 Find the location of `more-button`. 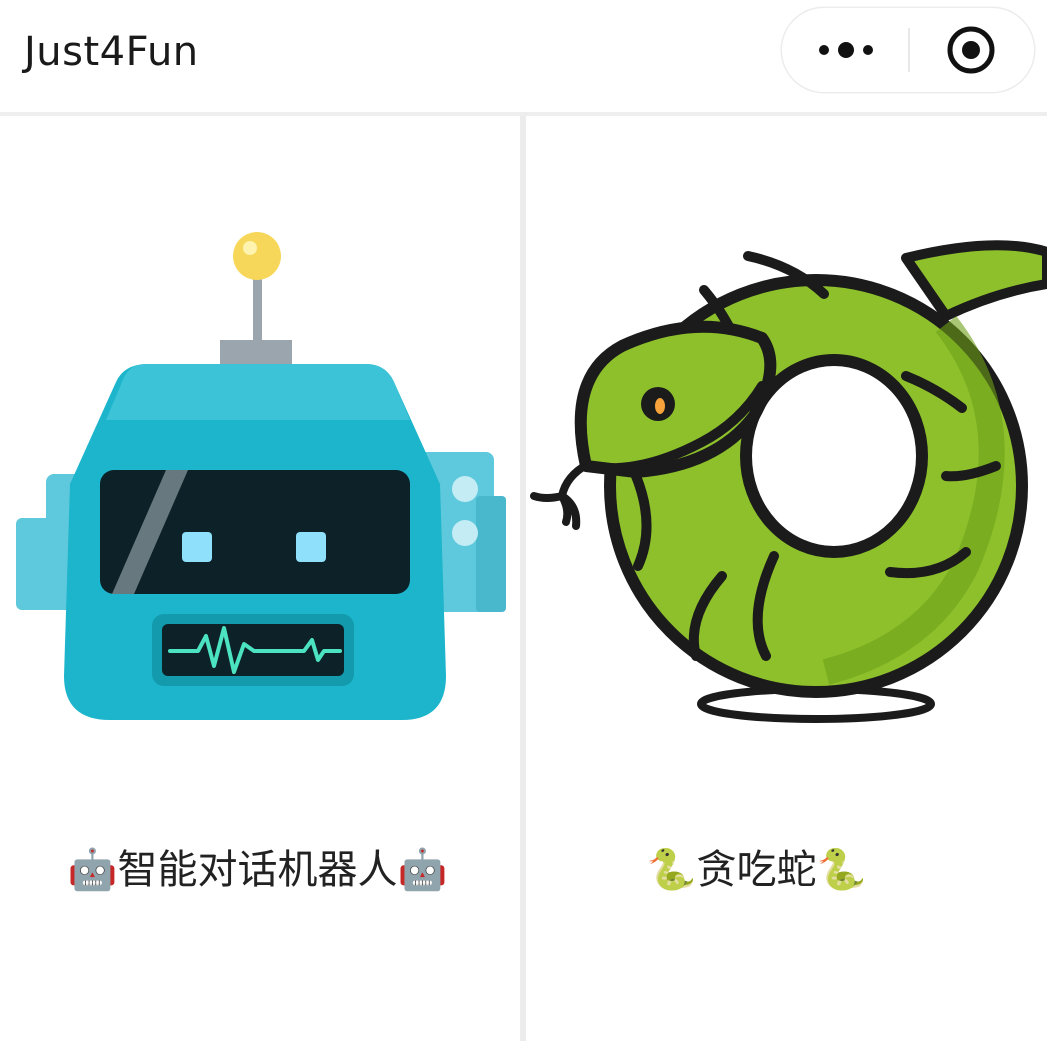

more-button is located at coordinates (845, 50).